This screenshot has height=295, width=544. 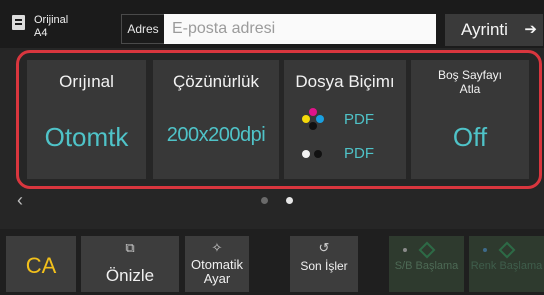 I want to click on preview-icon: ⧉, so click(x=130, y=247).